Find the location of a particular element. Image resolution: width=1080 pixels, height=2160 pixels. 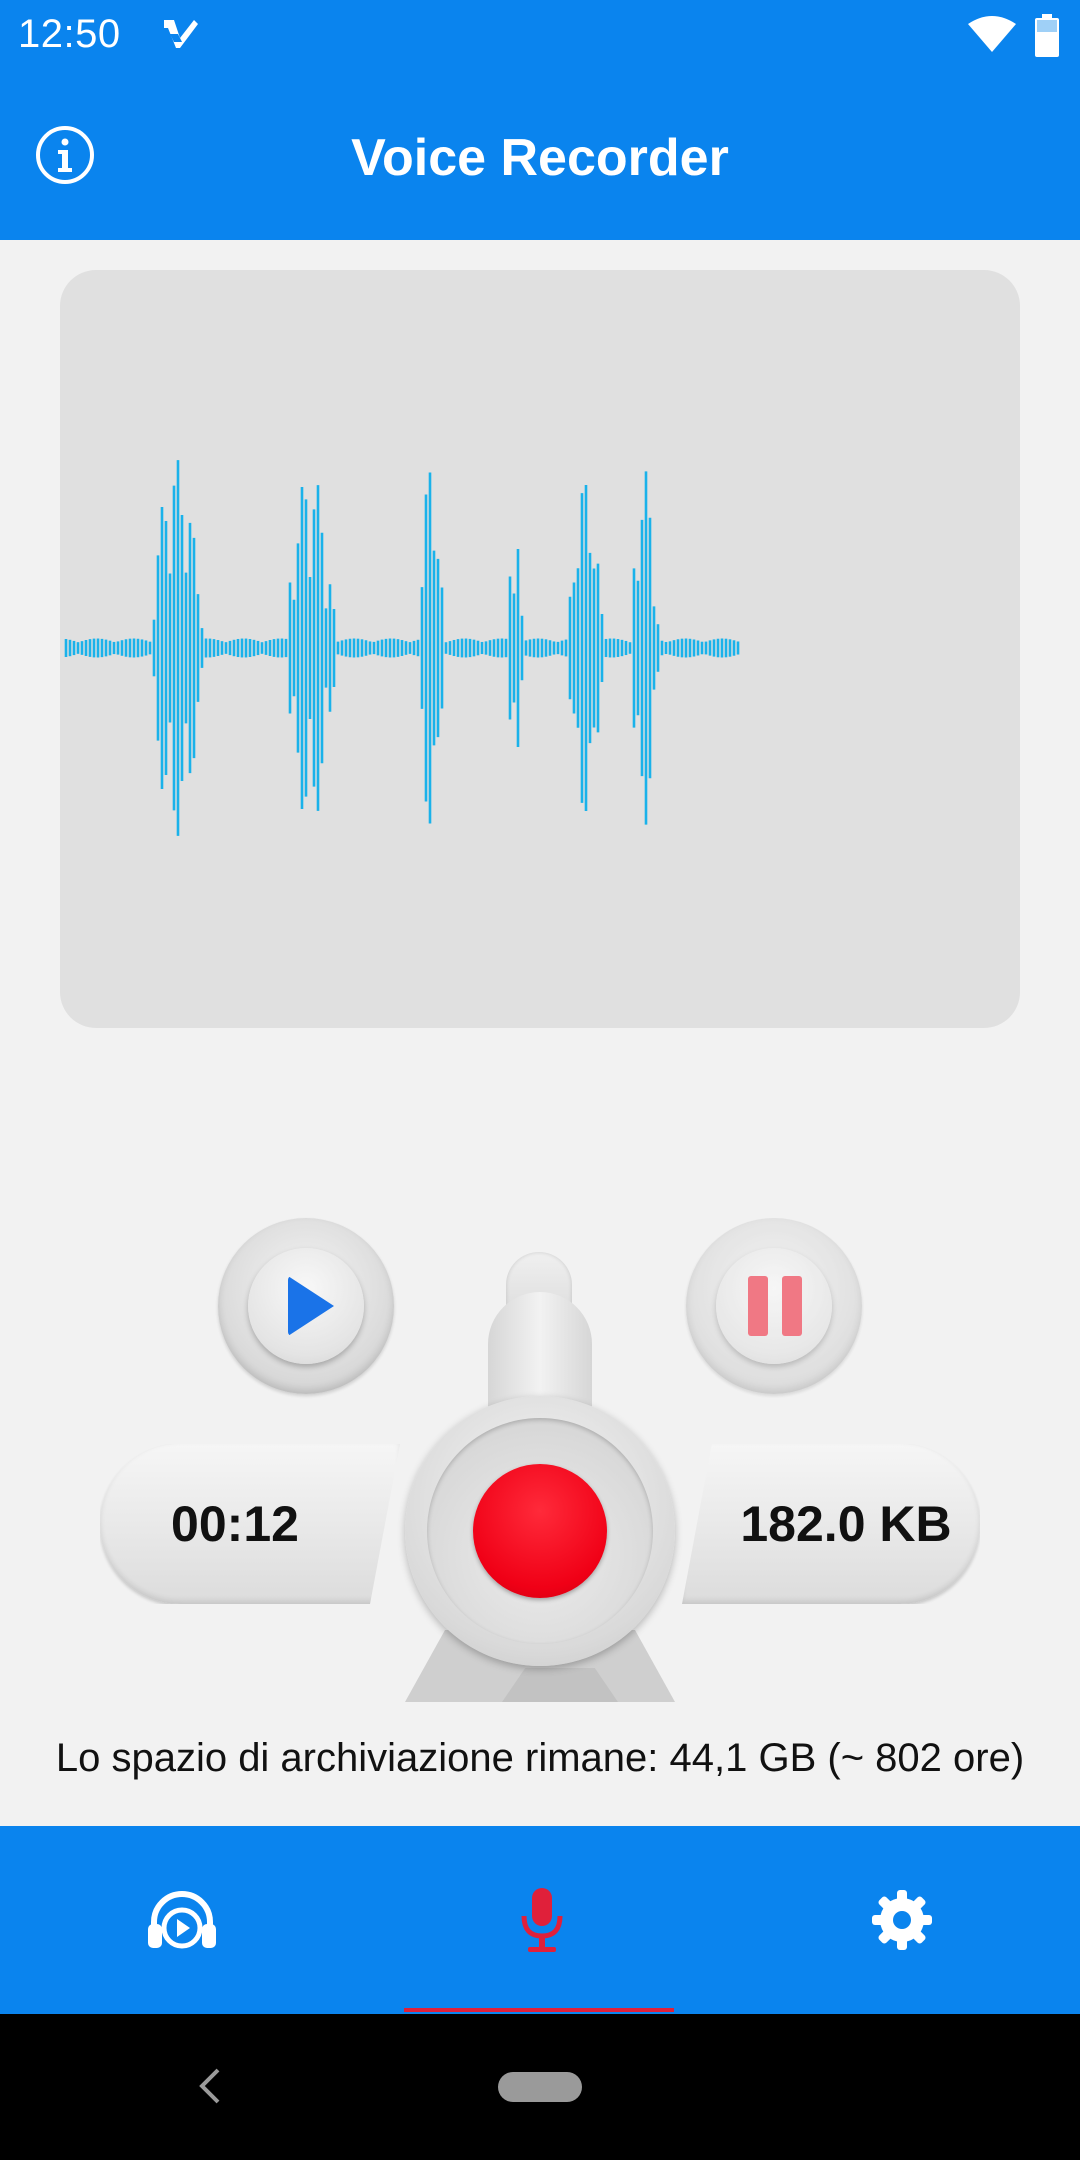

play-button-face is located at coordinates (306, 1306).